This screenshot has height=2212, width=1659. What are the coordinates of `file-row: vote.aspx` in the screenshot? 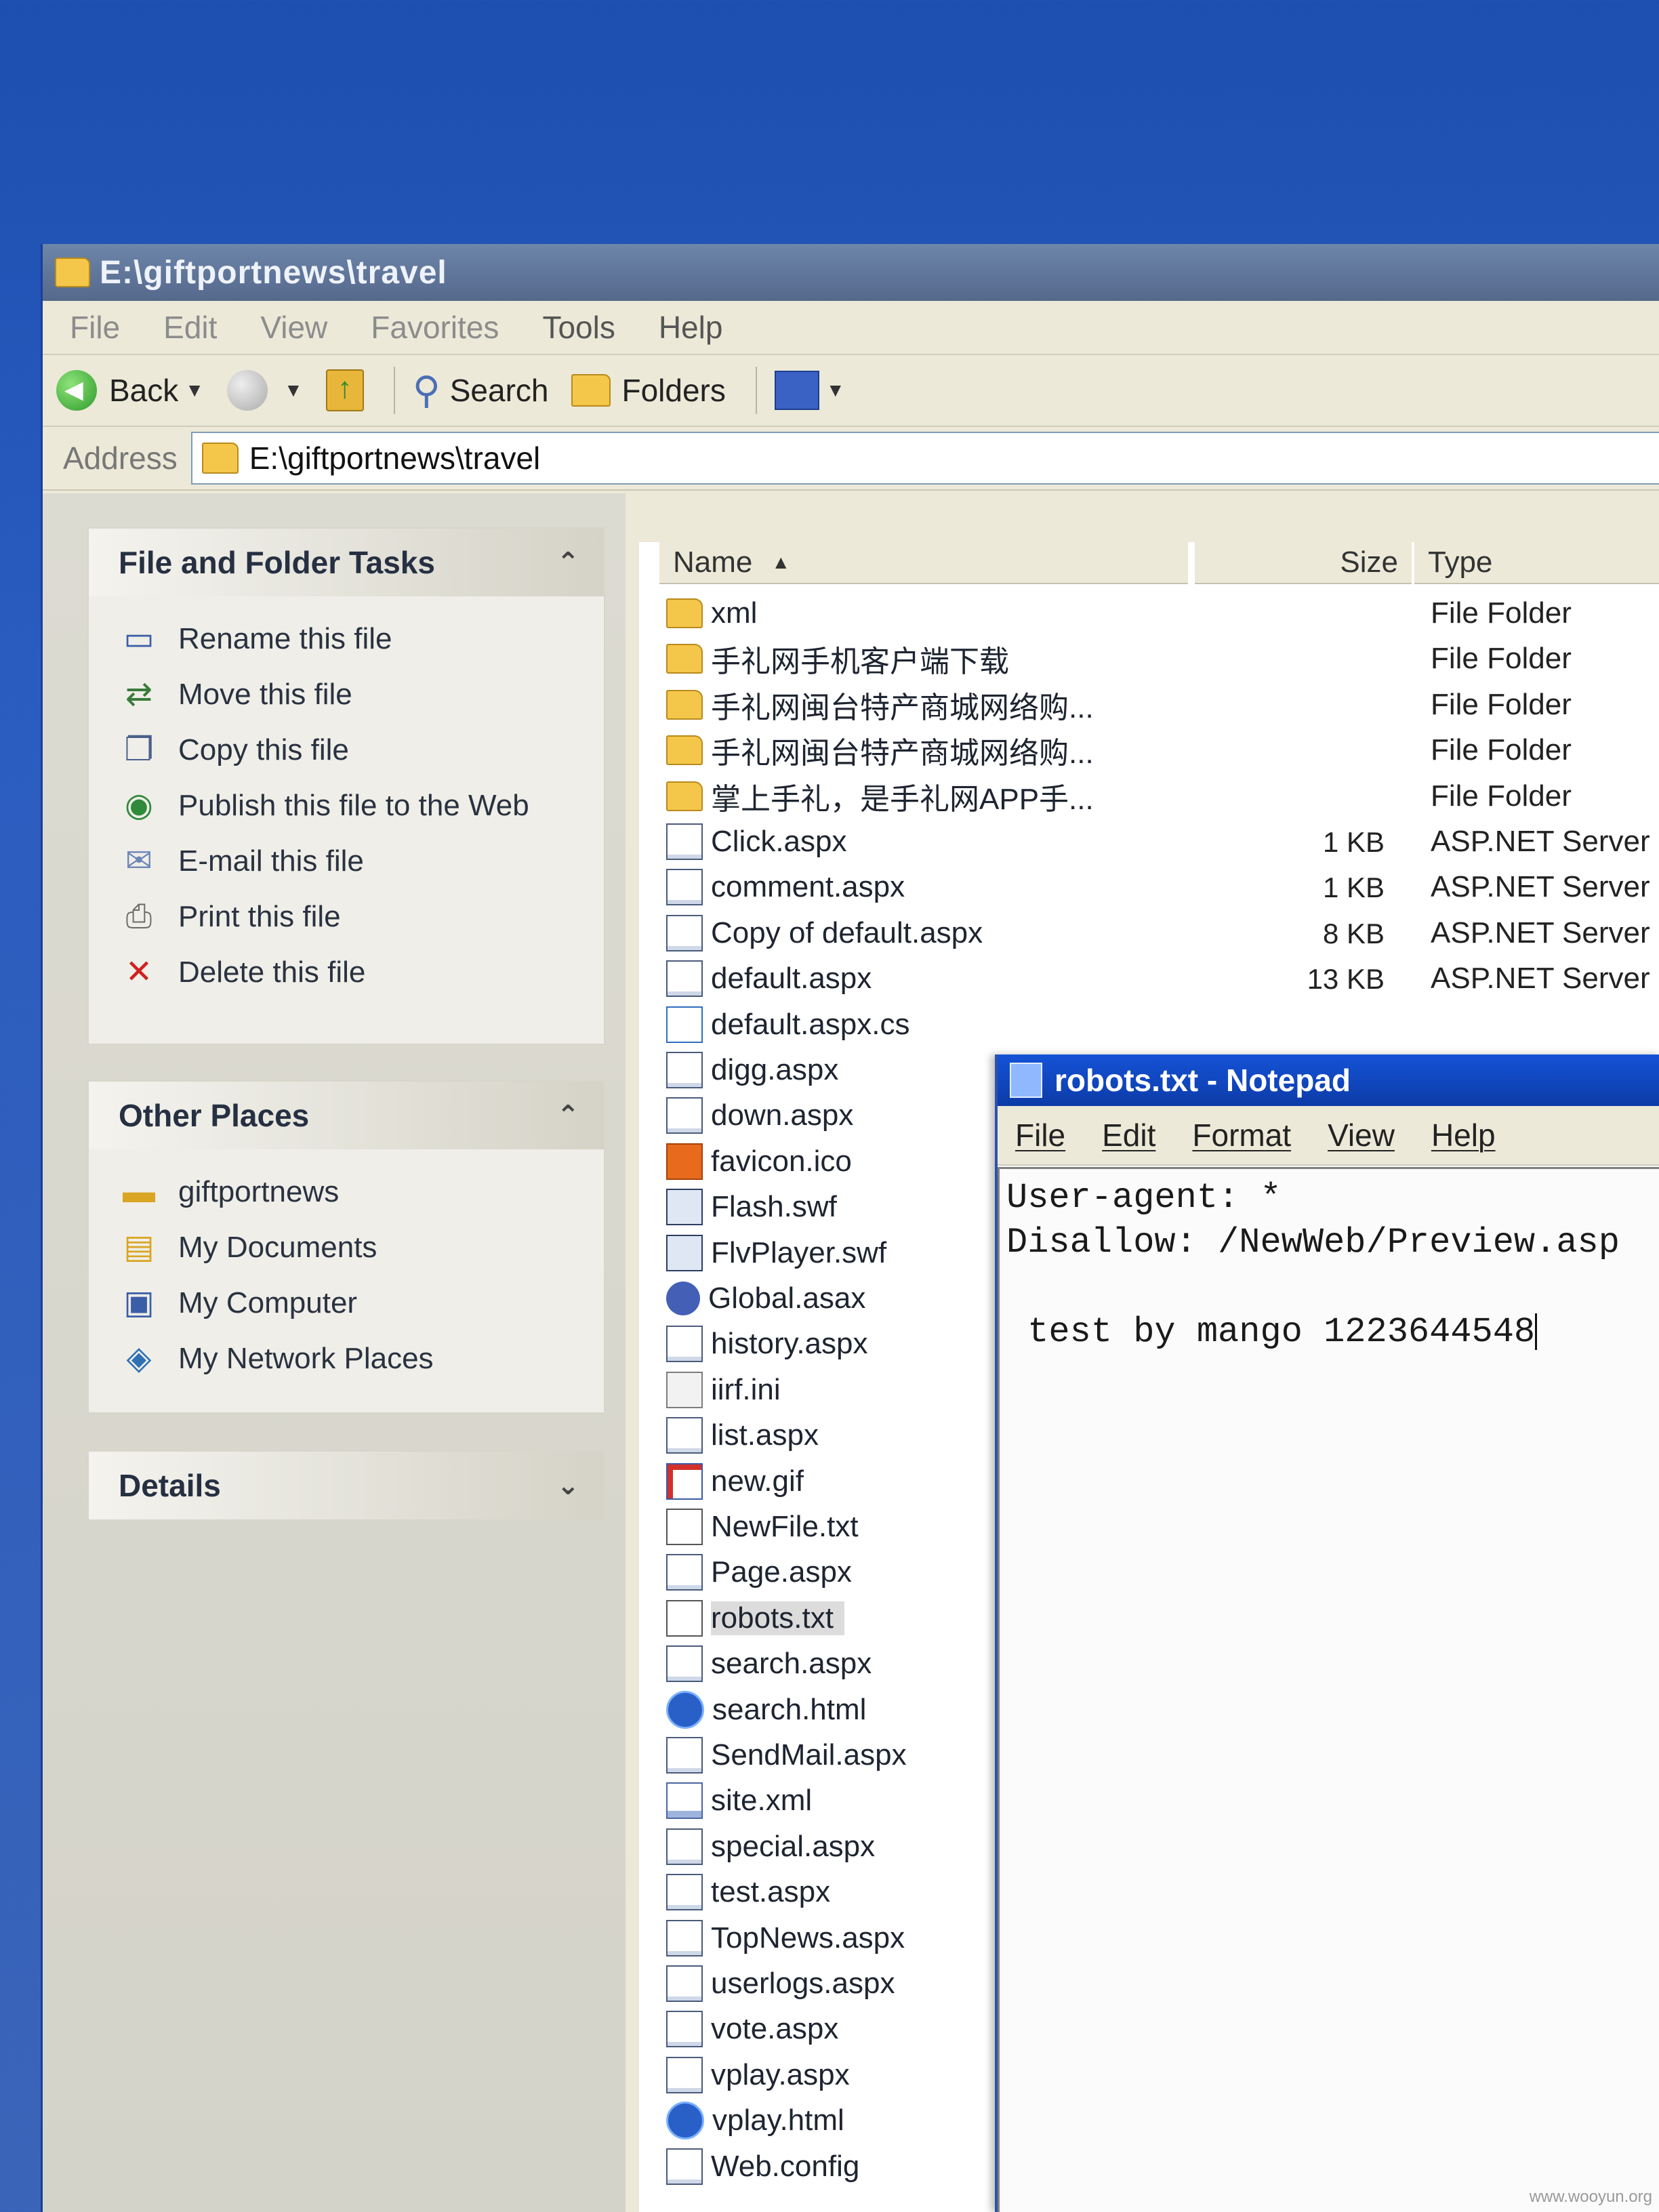 It's located at (752, 2029).